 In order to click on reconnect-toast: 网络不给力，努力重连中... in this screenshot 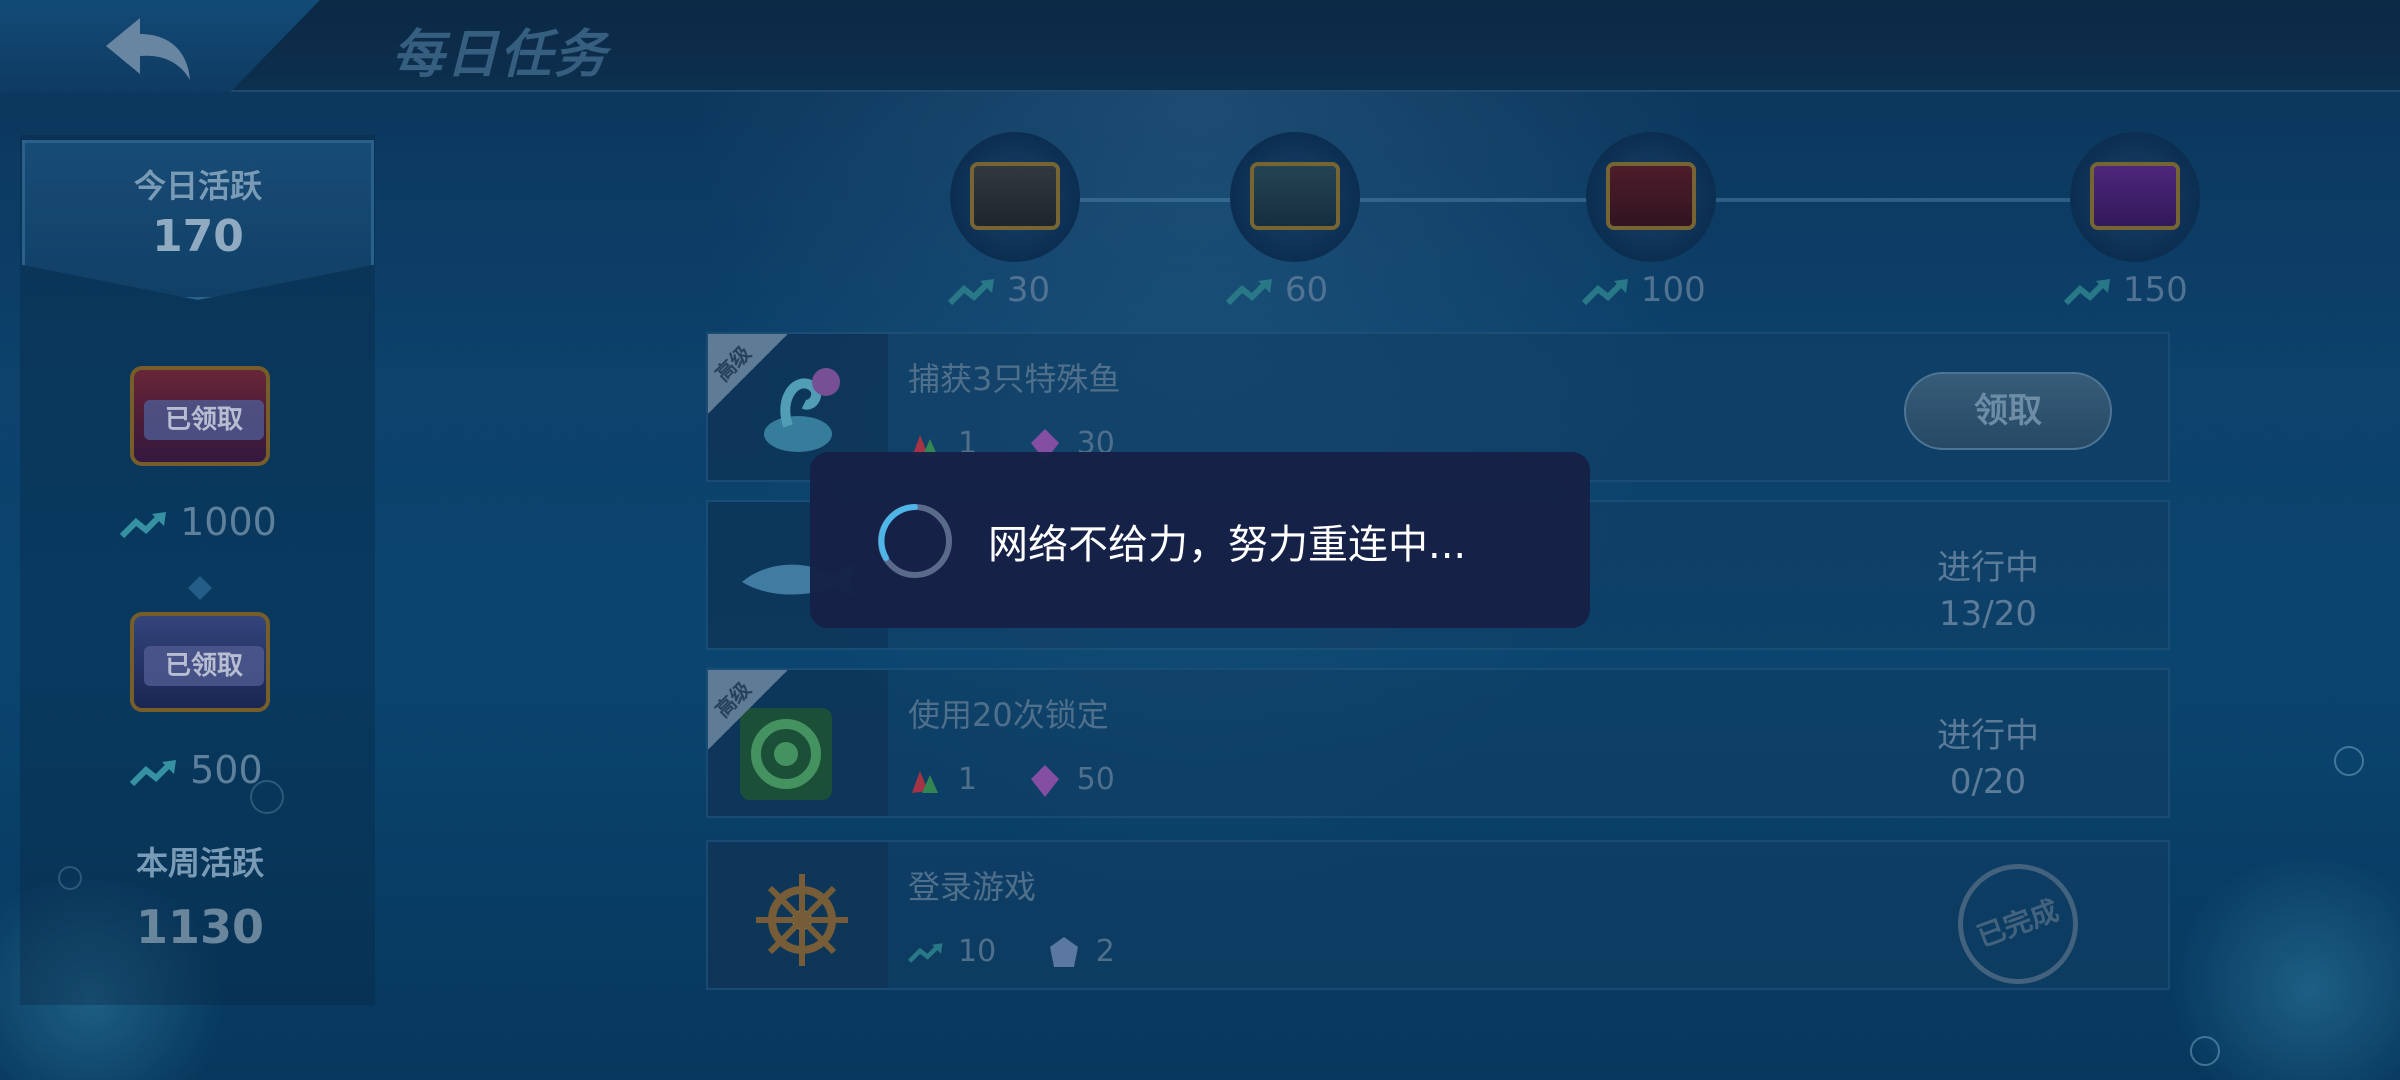, I will do `click(1200, 540)`.